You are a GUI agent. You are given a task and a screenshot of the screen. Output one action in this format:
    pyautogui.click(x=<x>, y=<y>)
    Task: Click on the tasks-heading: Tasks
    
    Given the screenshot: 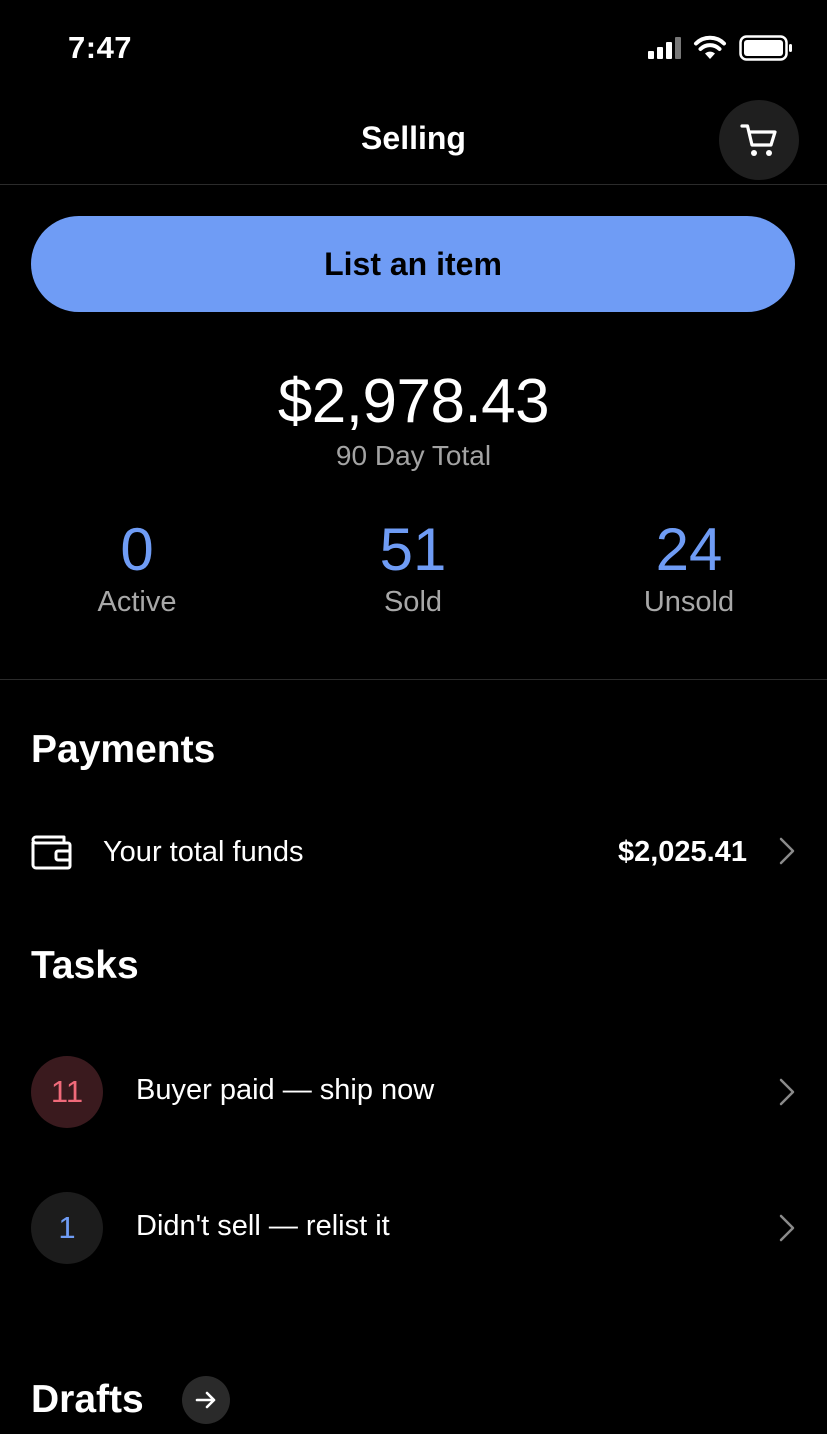 What is the action you would take?
    pyautogui.click(x=85, y=965)
    